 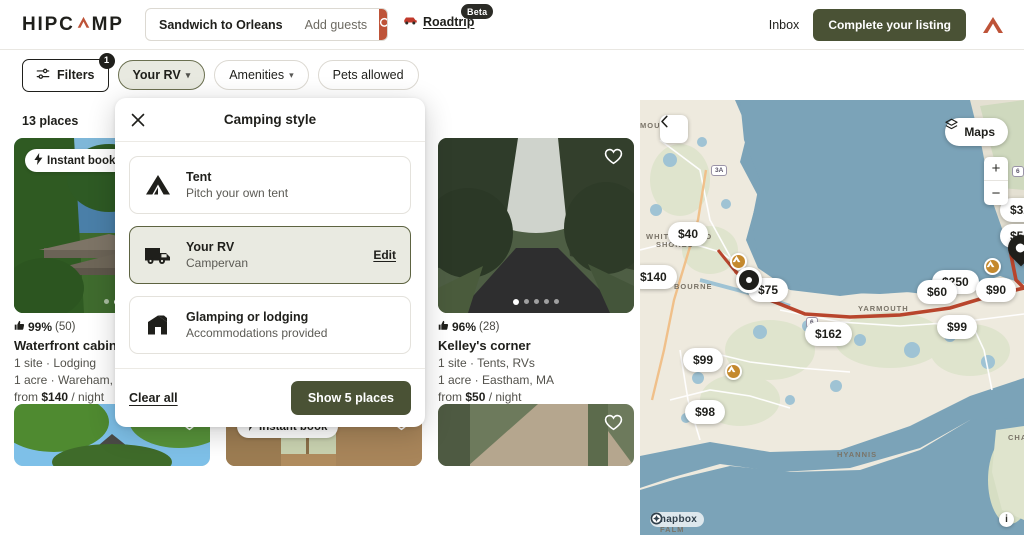 What do you see at coordinates (784, 25) in the screenshot?
I see `inbox-link: Inbox` at bounding box center [784, 25].